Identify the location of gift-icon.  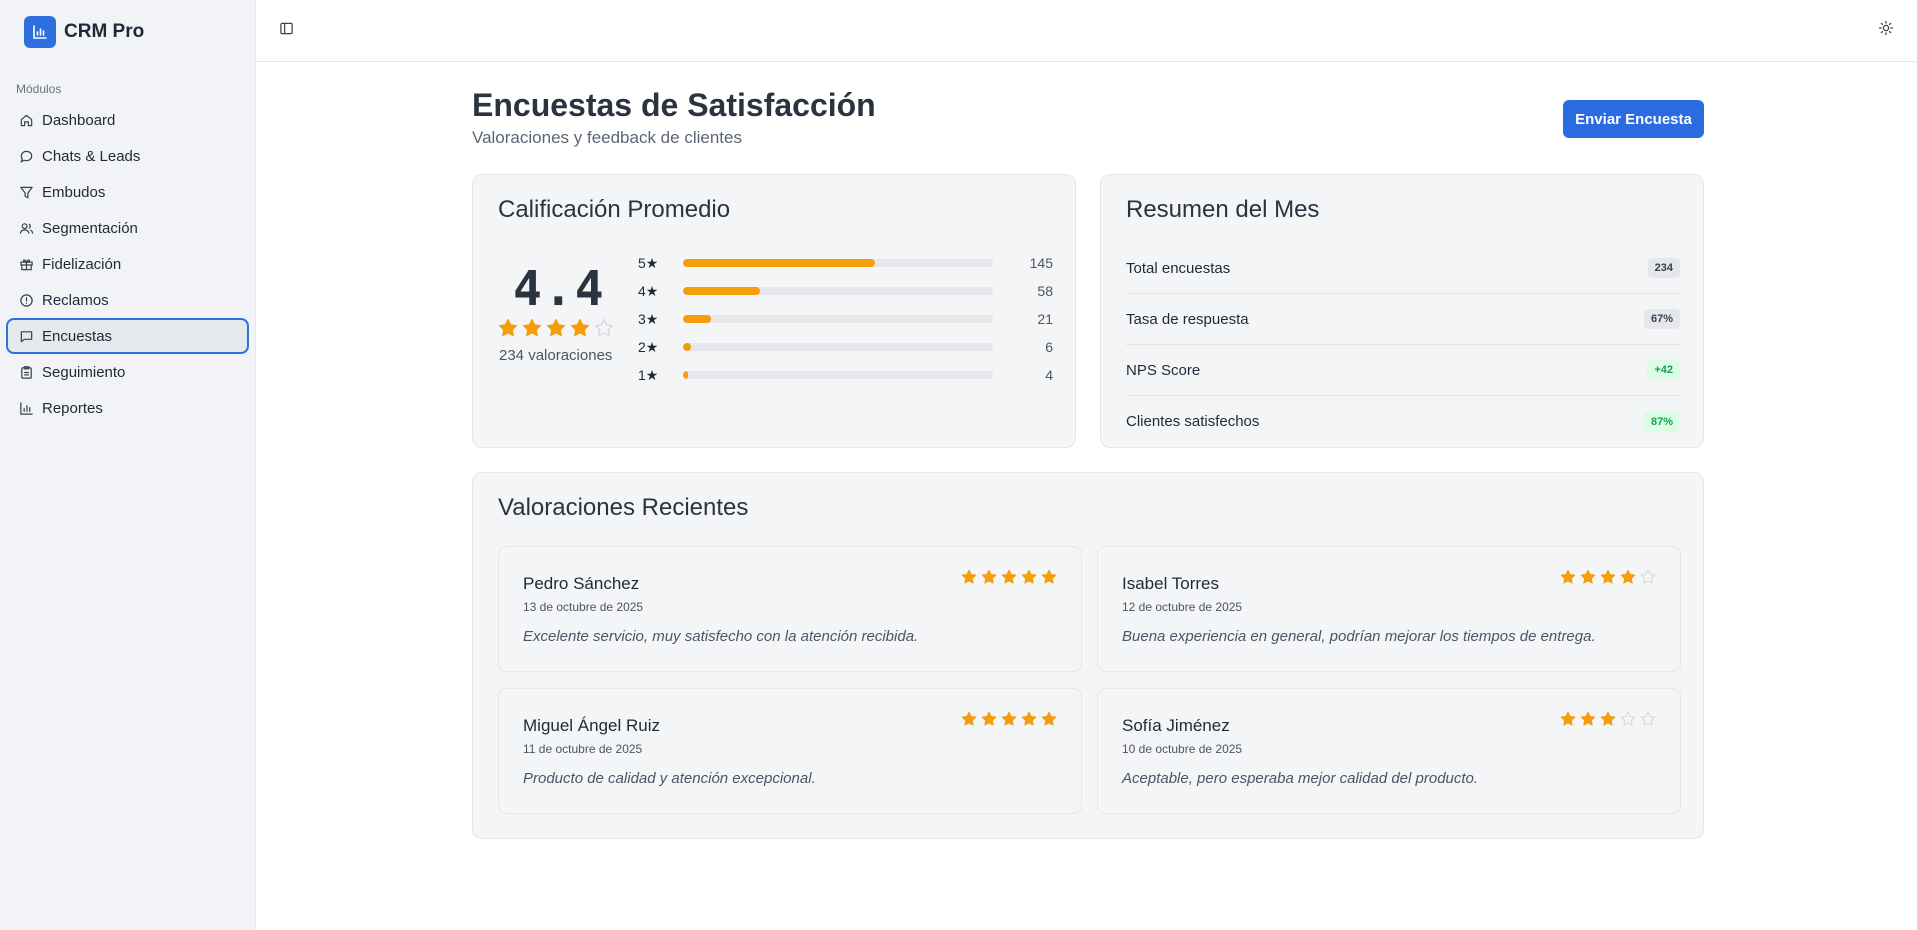
(26, 264).